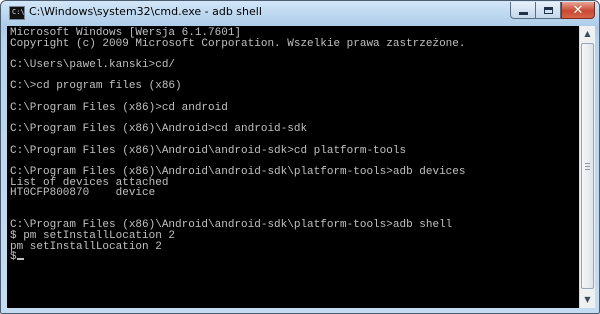 Image resolution: width=600 pixels, height=314 pixels. What do you see at coordinates (523, 10) in the screenshot?
I see `minimize-button` at bounding box center [523, 10].